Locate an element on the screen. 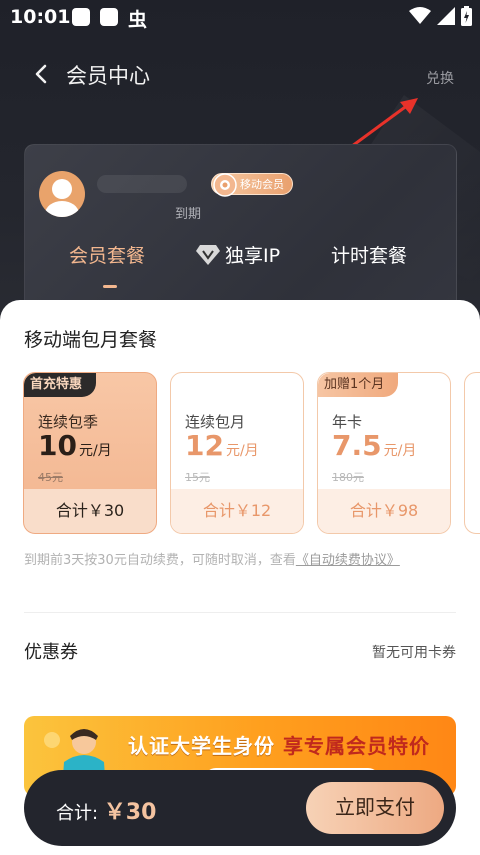 This screenshot has height=855, width=480. status-bar: 10:01 虫 is located at coordinates (240, 18).